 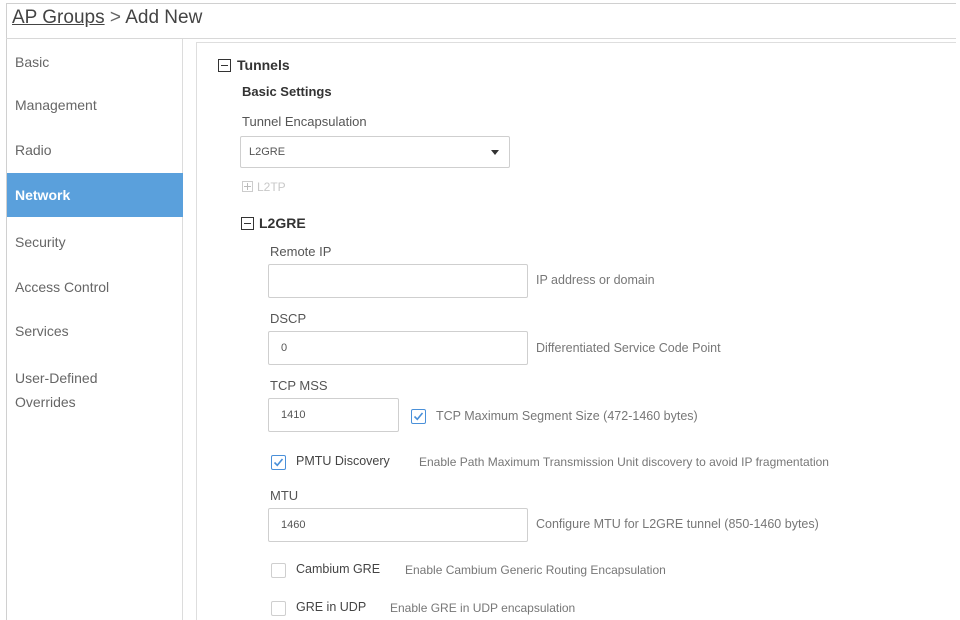 I want to click on remote-ip-label: Remote IP, so click(x=301, y=251).